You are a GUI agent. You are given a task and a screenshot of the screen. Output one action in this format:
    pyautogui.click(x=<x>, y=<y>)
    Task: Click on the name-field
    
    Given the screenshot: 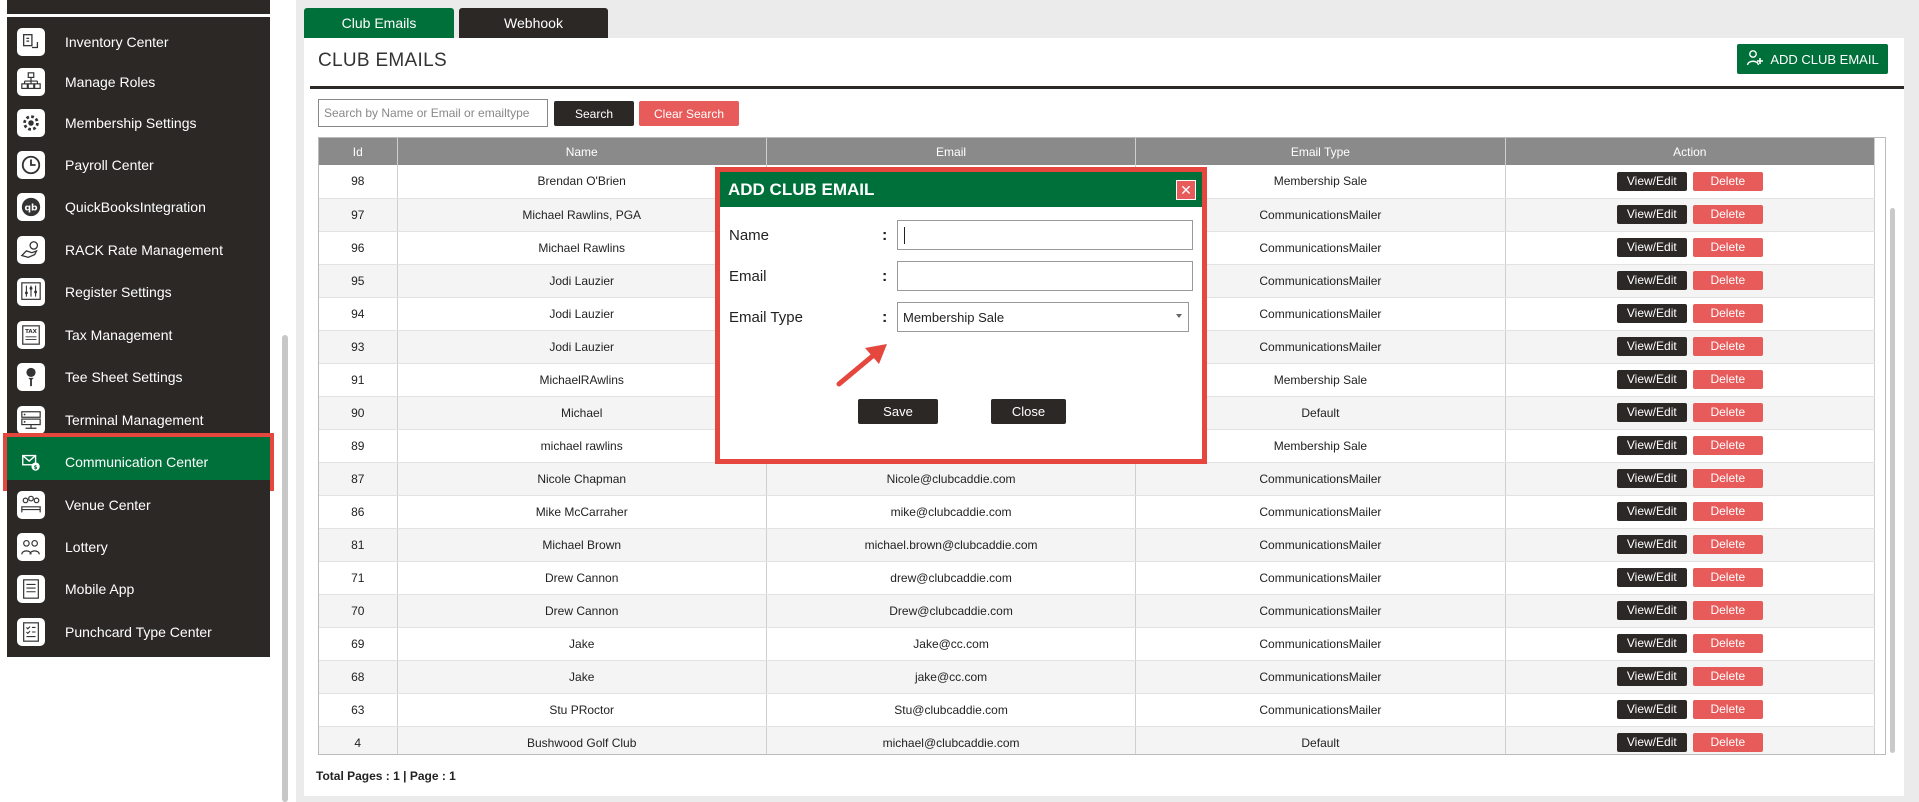 What is the action you would take?
    pyautogui.click(x=1045, y=235)
    